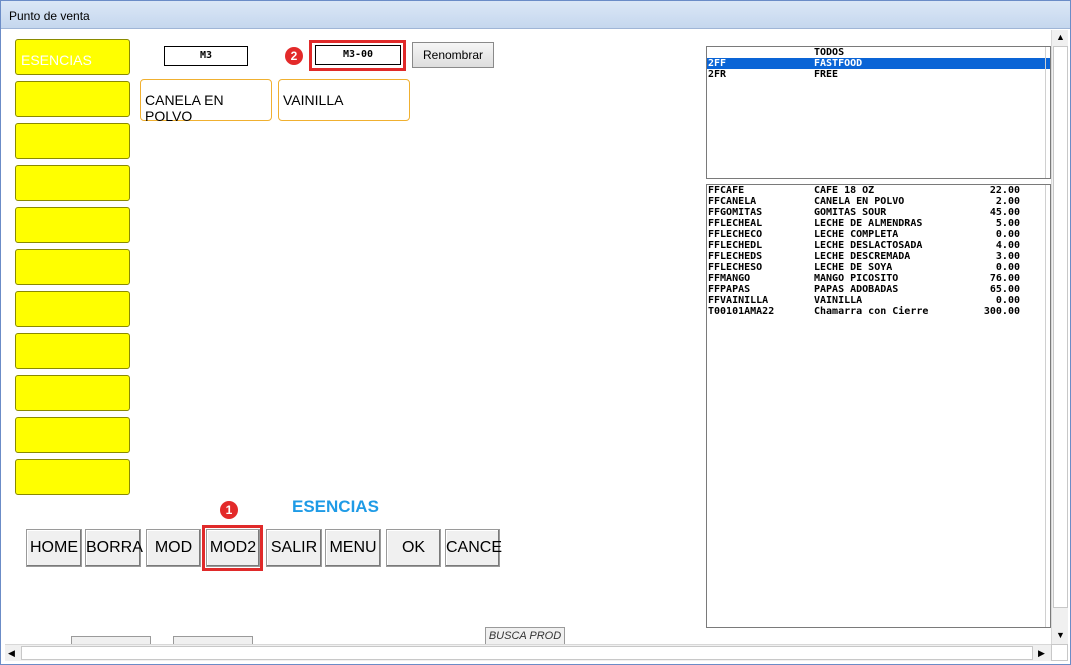  I want to click on vertical-scroll-thumb, so click(1060, 327).